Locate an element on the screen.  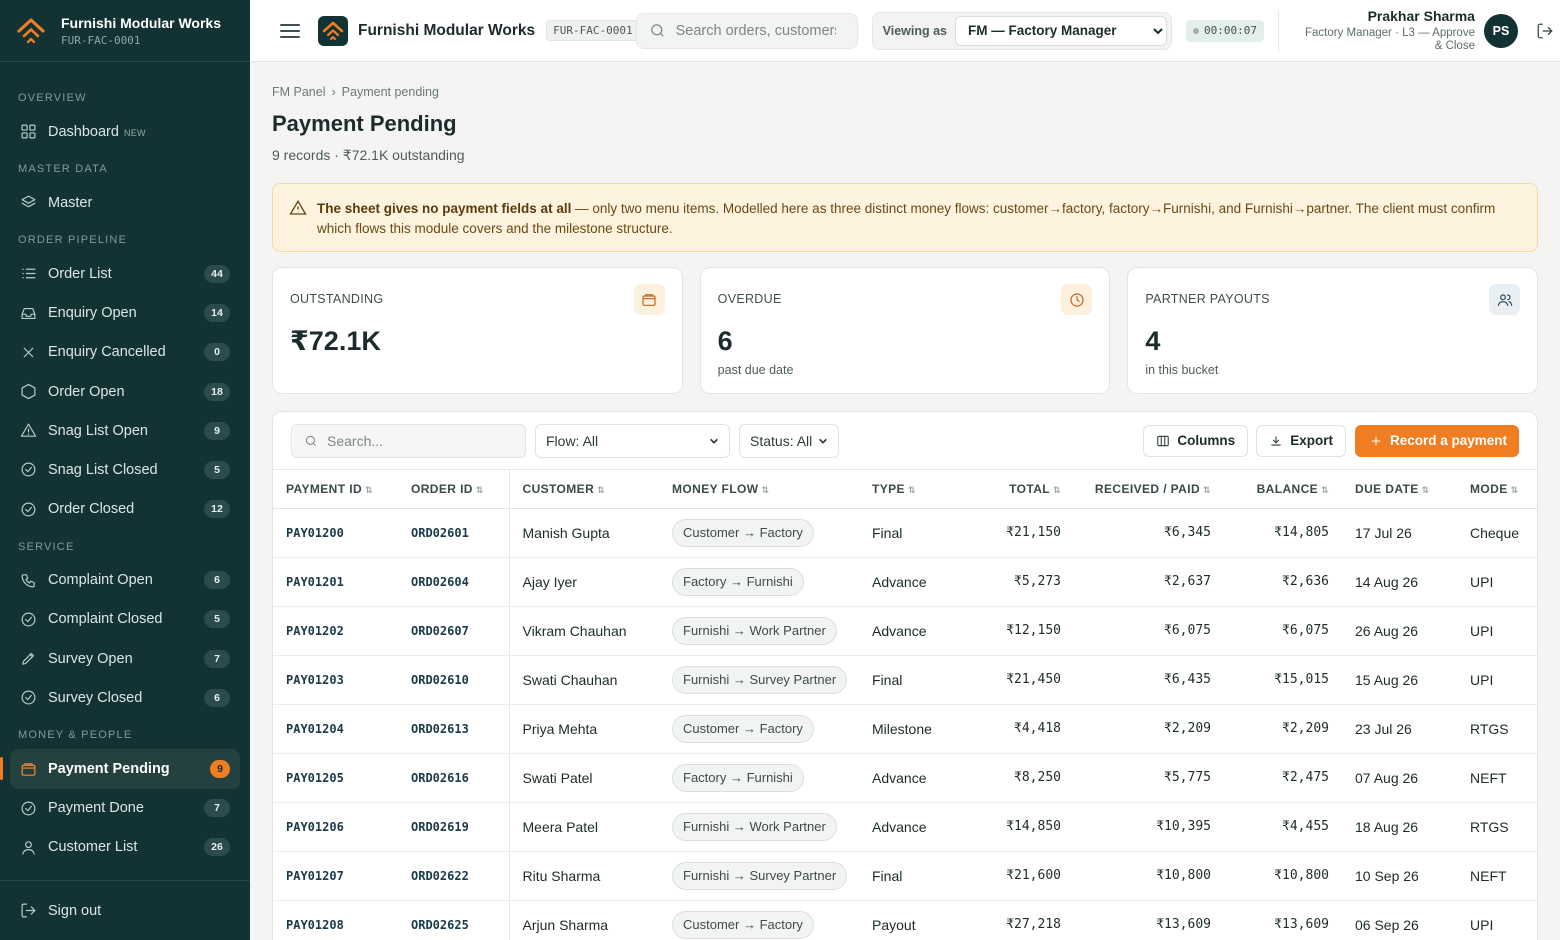
export-button: Export is located at coordinates (1301, 440).